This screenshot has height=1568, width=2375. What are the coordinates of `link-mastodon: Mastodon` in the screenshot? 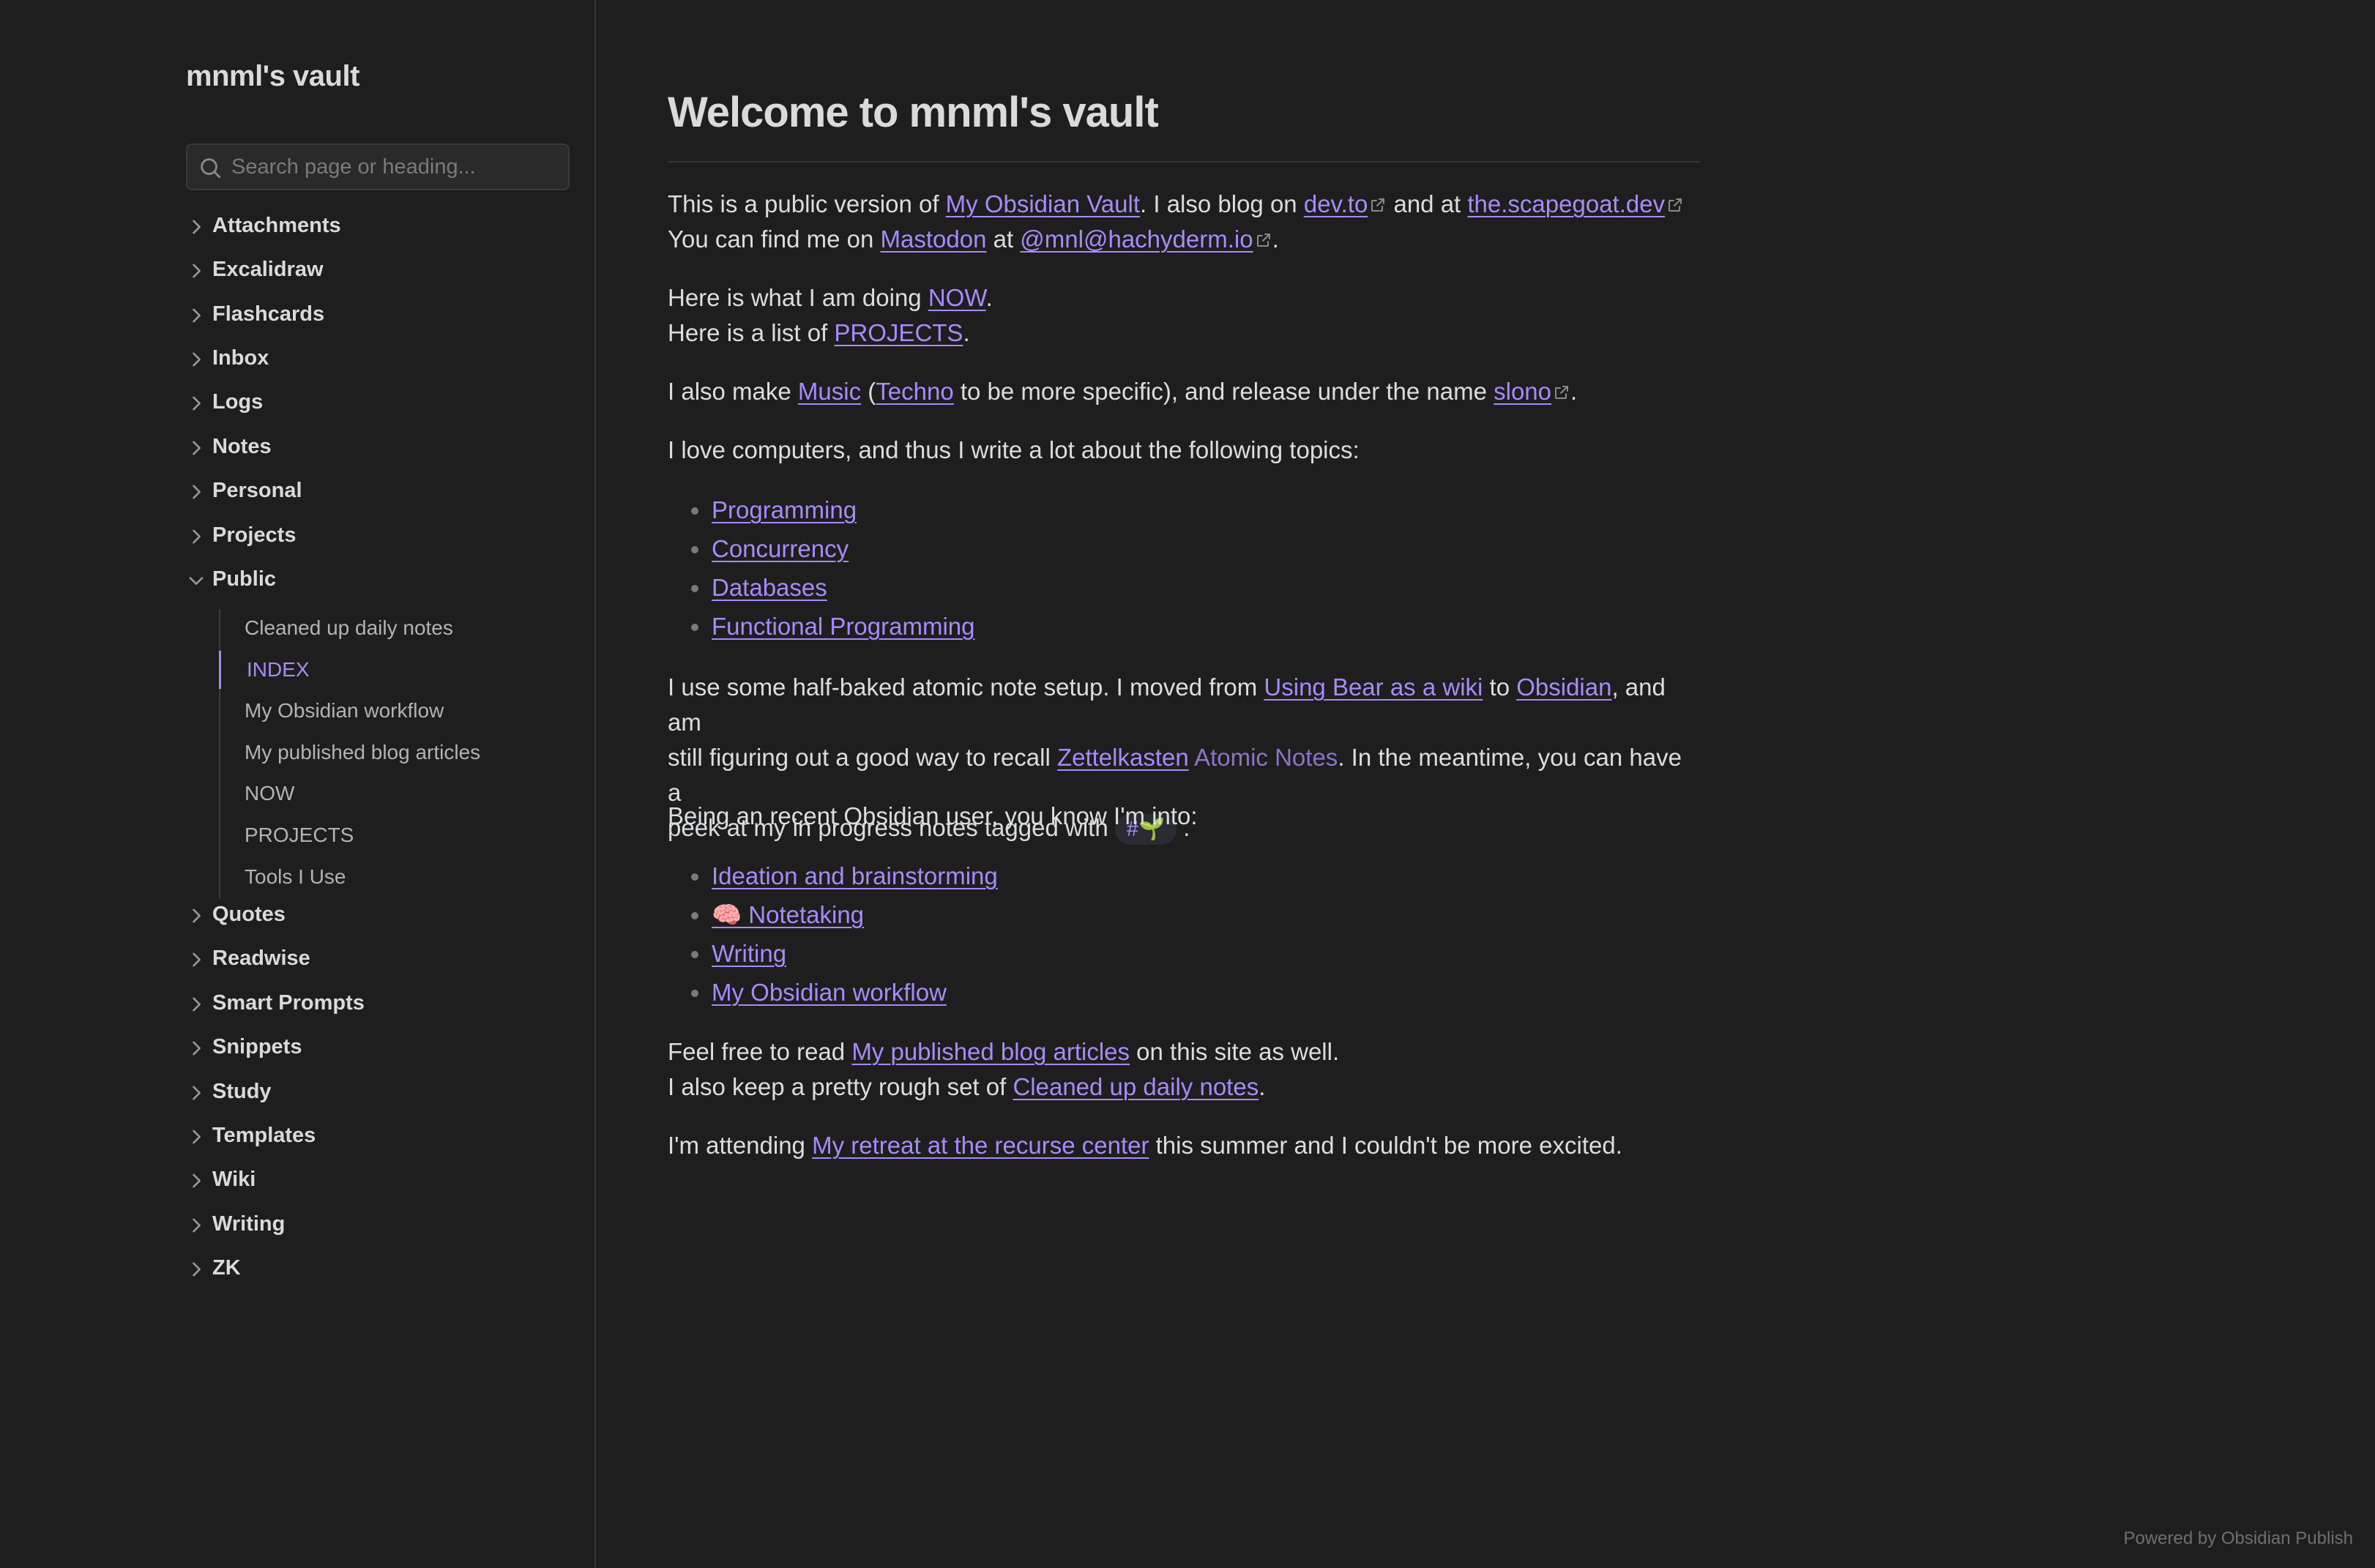 It's located at (934, 239).